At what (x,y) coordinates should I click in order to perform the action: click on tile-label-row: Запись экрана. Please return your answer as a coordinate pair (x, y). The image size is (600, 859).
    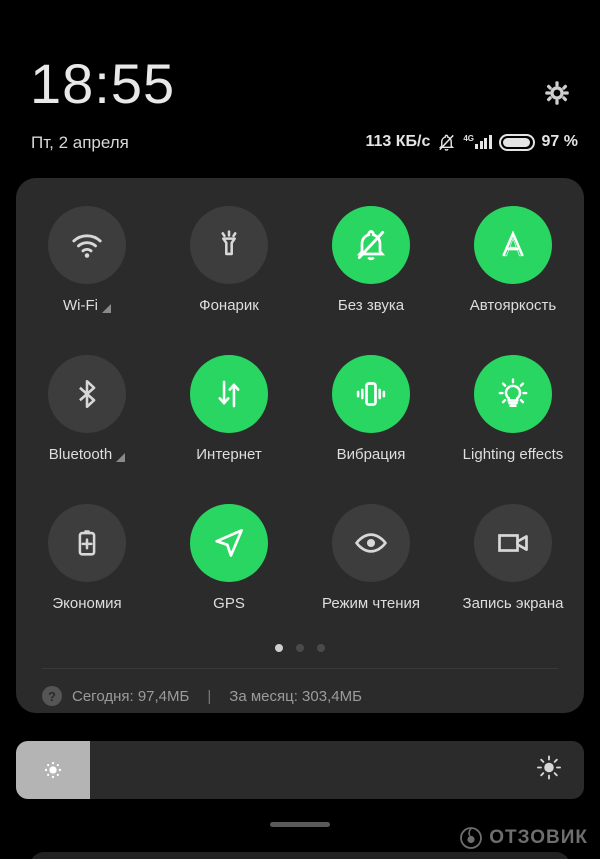
    Looking at the image, I should click on (513, 603).